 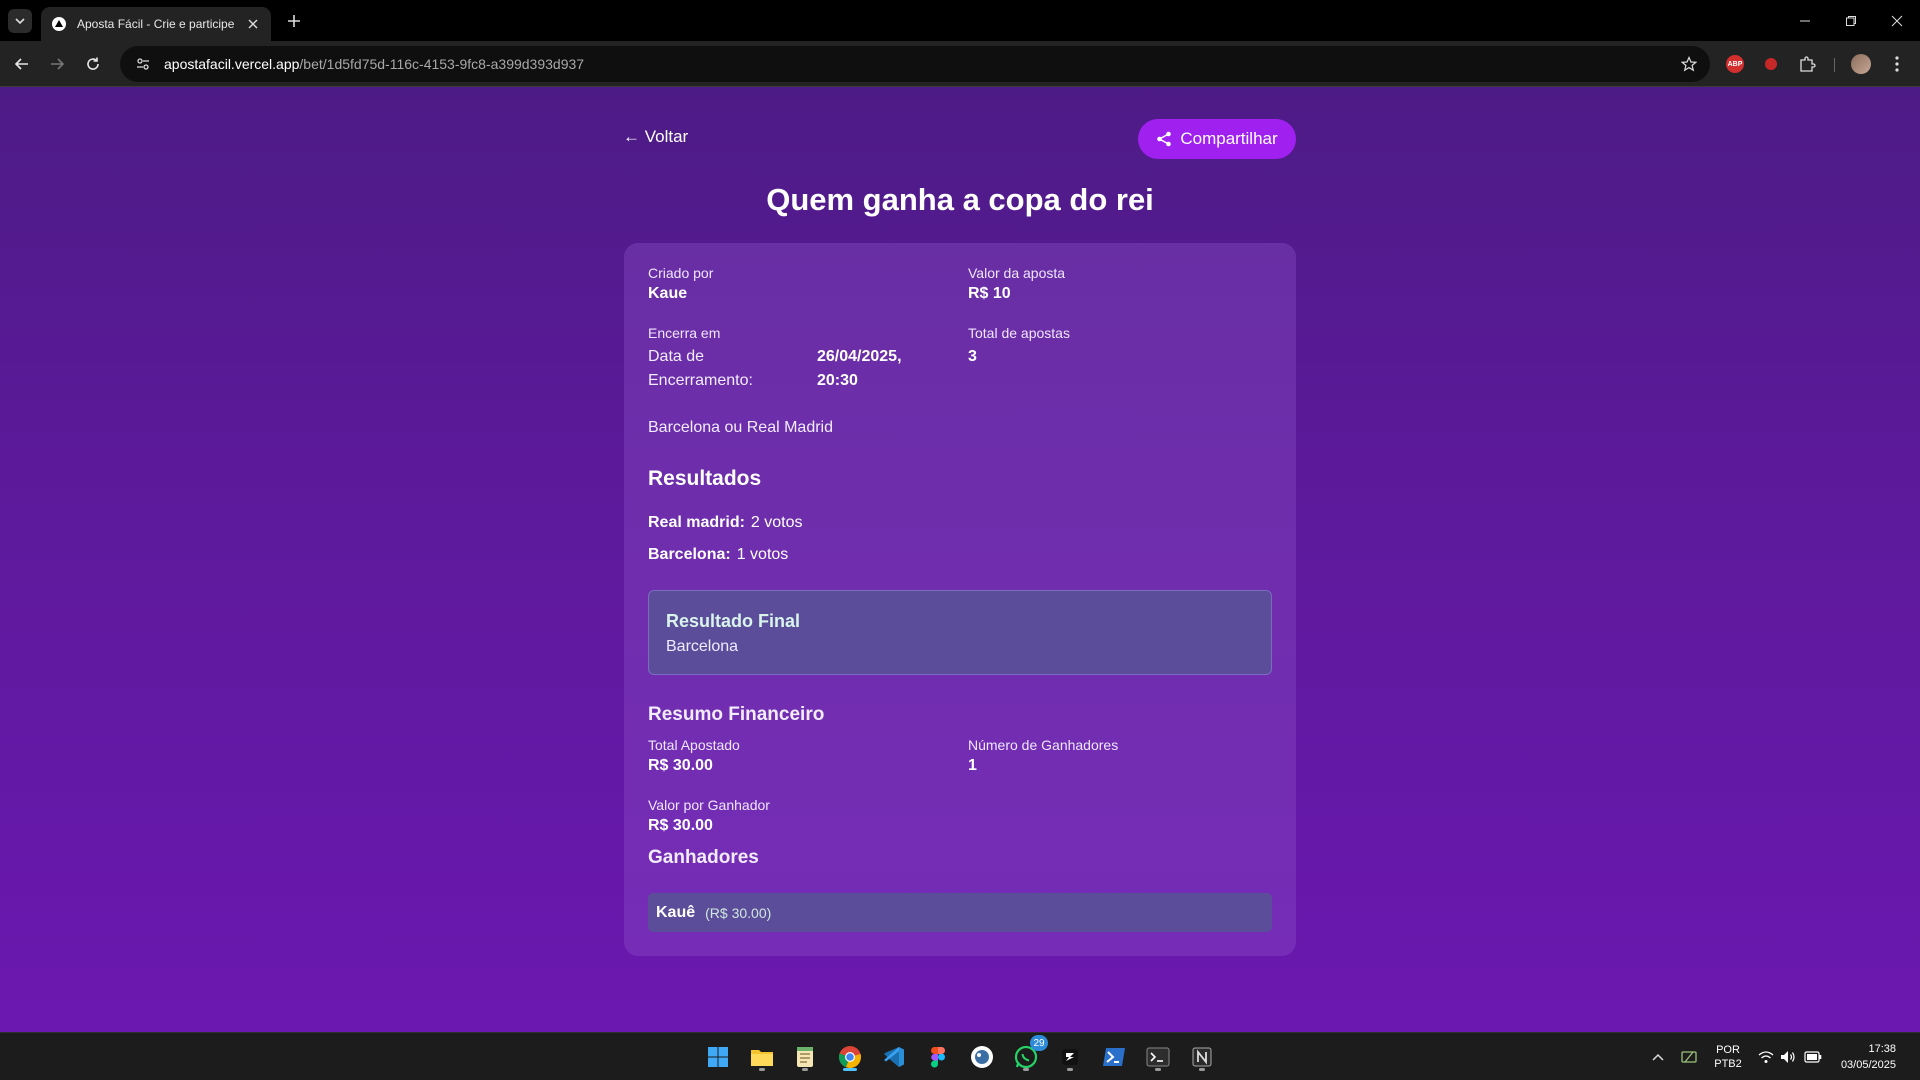 I want to click on battery-icon, so click(x=1813, y=1056).